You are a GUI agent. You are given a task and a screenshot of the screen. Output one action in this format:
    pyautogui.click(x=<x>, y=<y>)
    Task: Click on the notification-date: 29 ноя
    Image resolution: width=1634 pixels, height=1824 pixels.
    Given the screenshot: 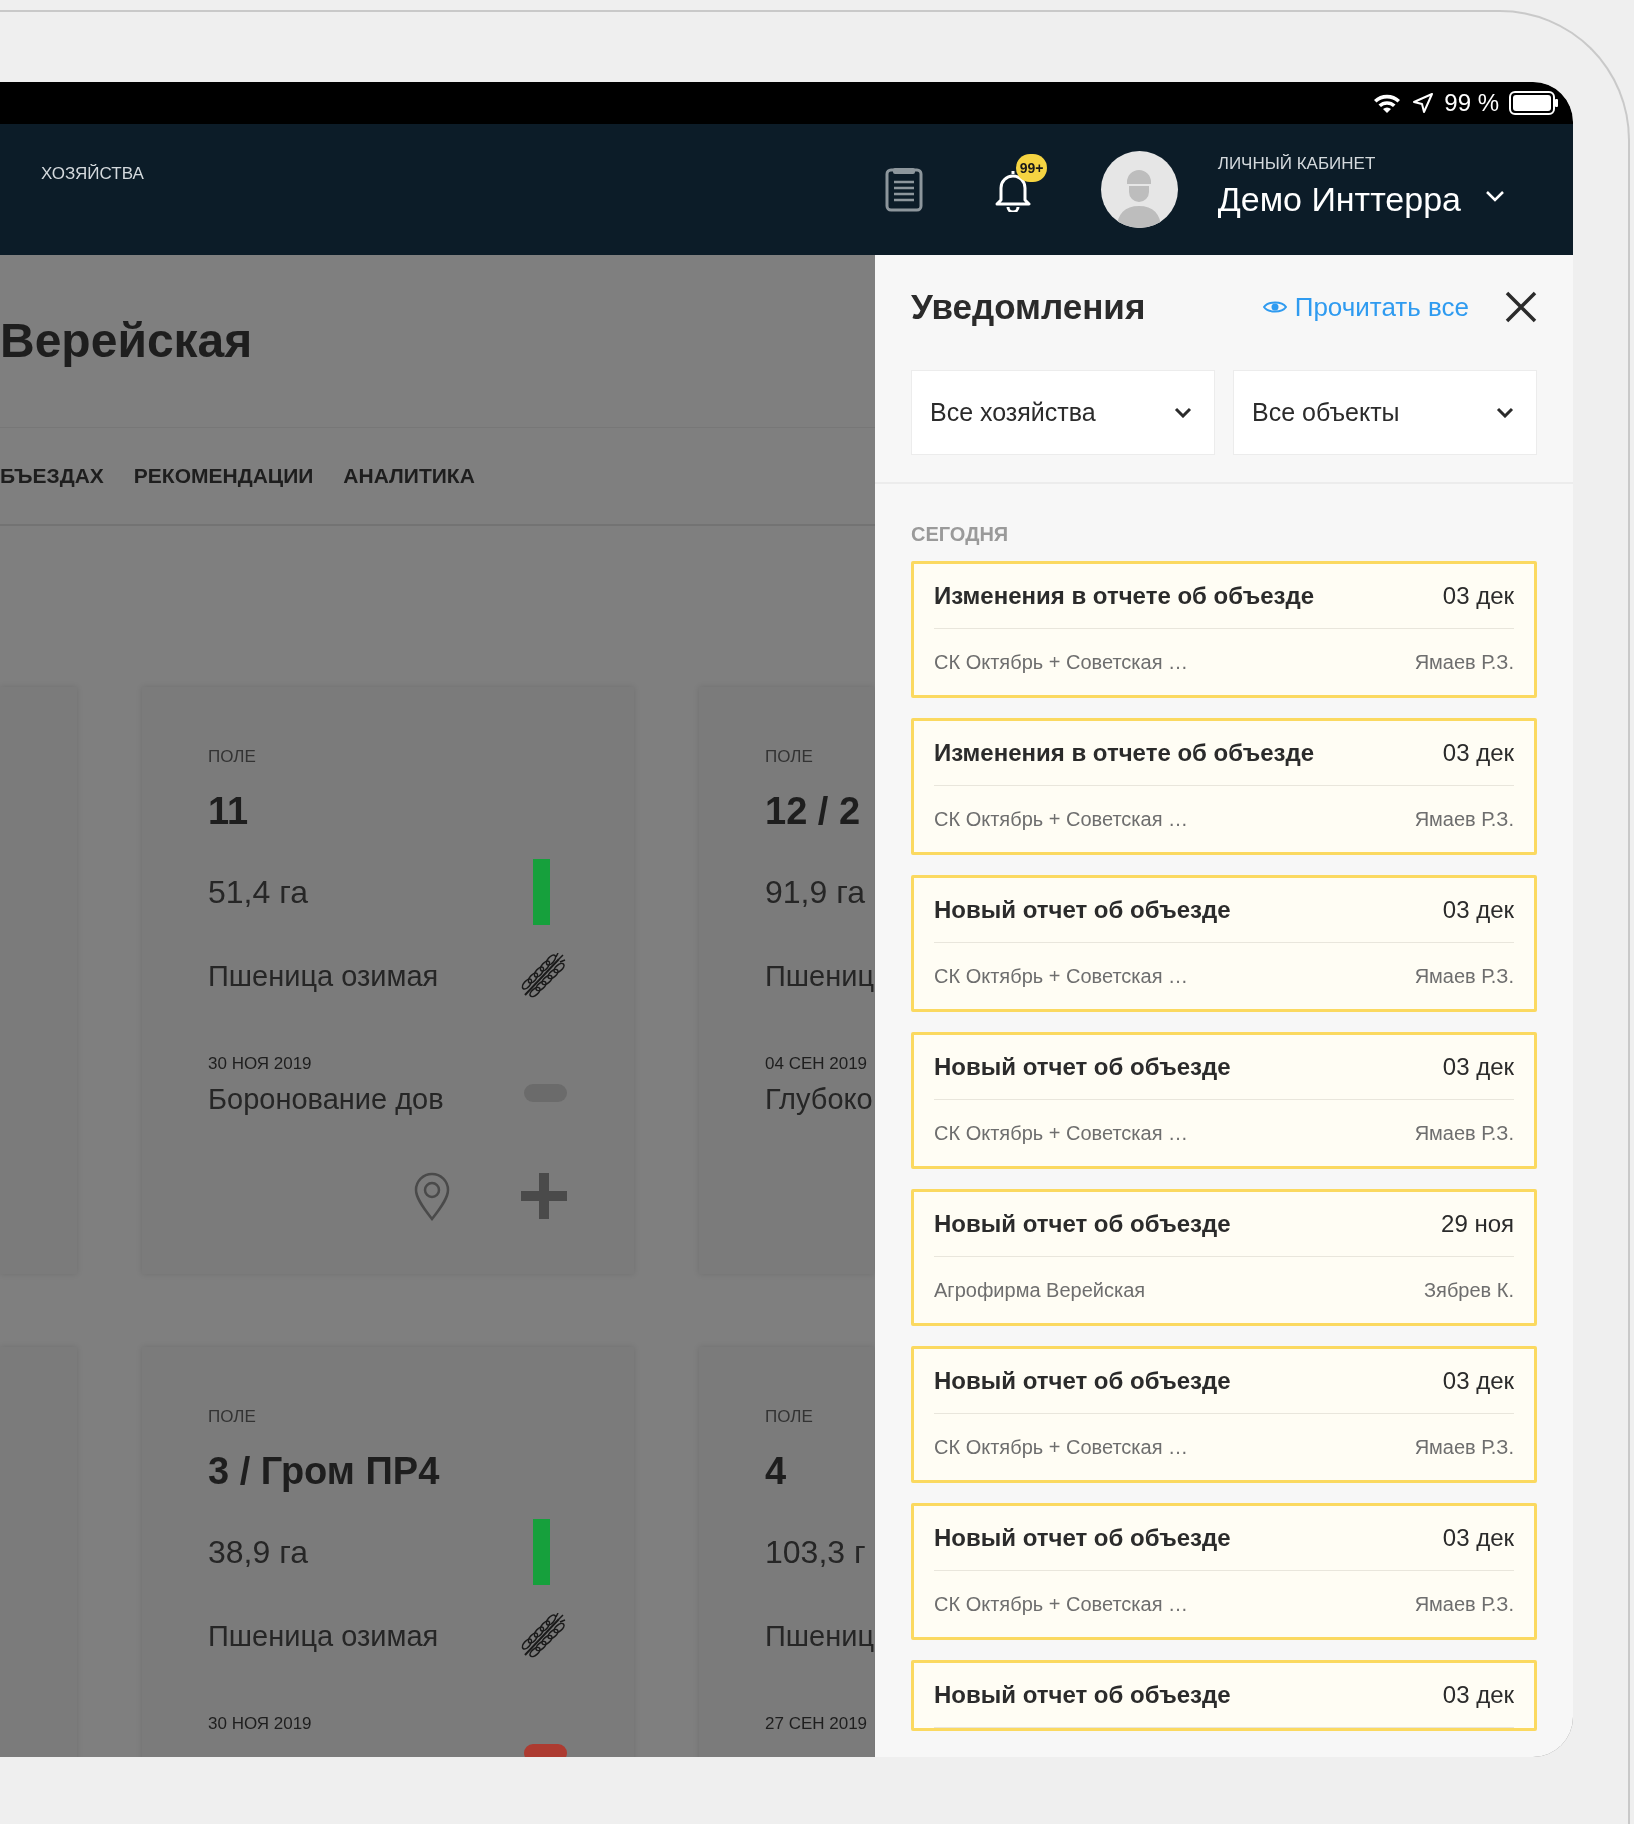 What is the action you would take?
    pyautogui.click(x=1477, y=1224)
    